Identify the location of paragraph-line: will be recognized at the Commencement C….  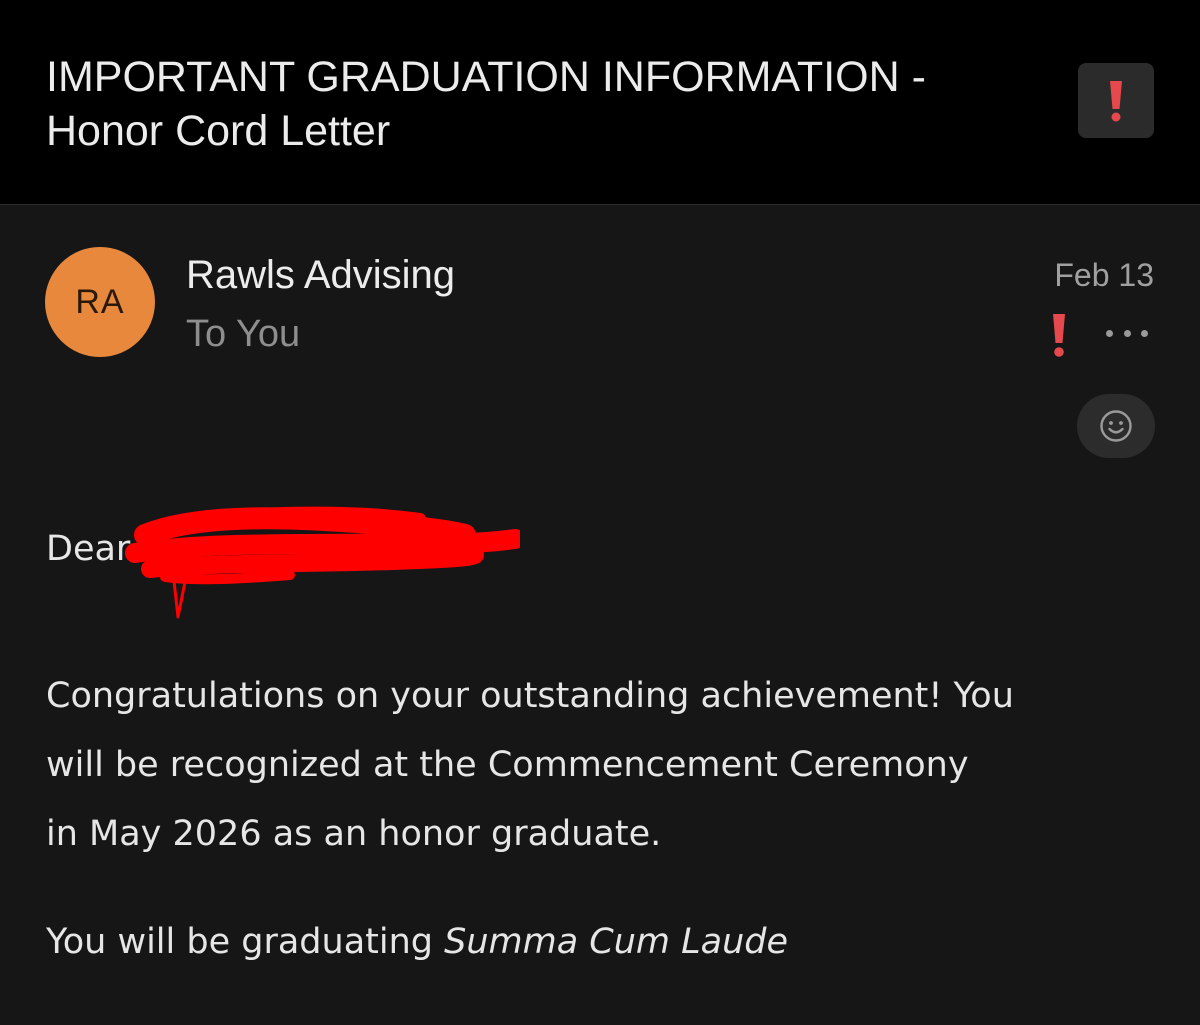
(507, 765).